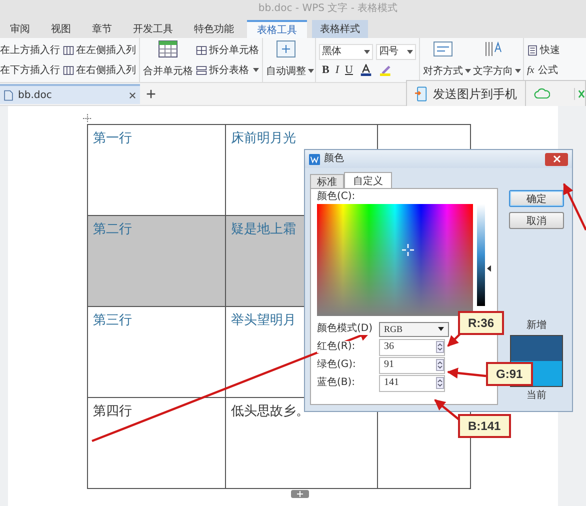  I want to click on callout: R:36, so click(481, 323).